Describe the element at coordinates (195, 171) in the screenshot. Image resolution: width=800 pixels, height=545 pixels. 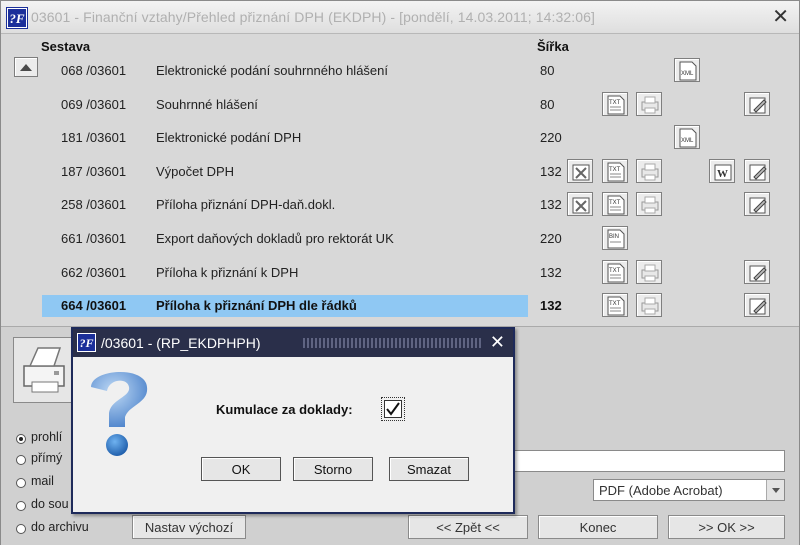
I see `row-name: Výpočet DPH` at that location.